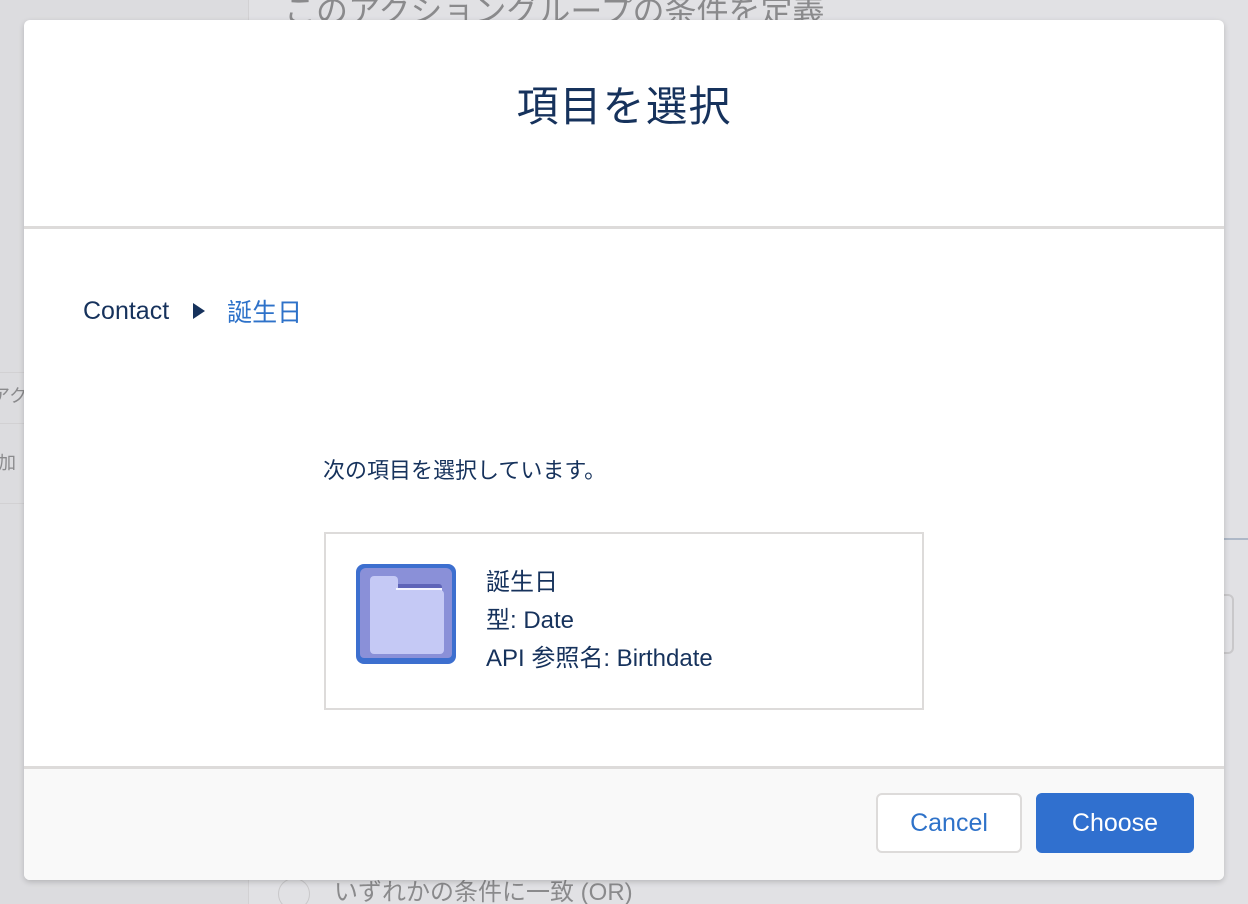 The image size is (1248, 904). I want to click on field-type: 型: Date, so click(530, 620).